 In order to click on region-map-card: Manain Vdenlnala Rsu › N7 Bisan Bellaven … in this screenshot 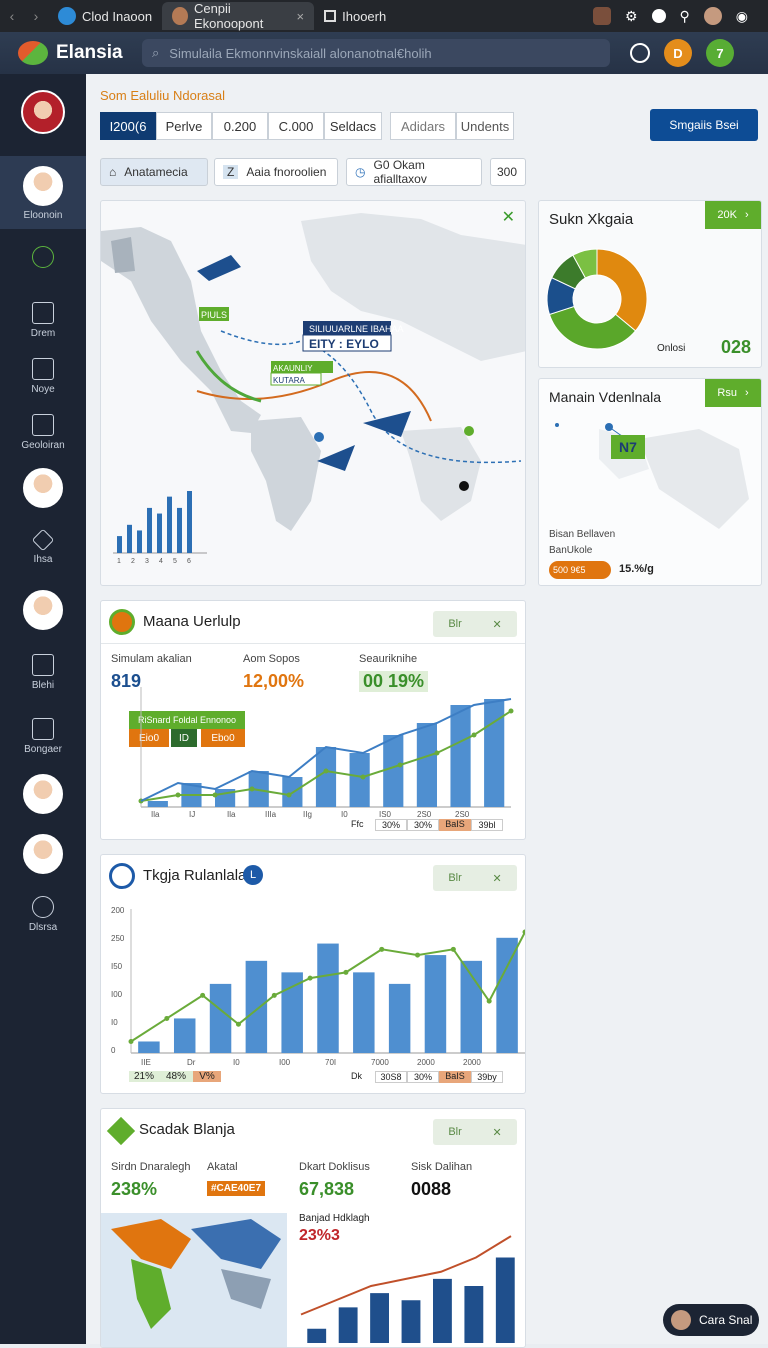, I will do `click(650, 482)`.